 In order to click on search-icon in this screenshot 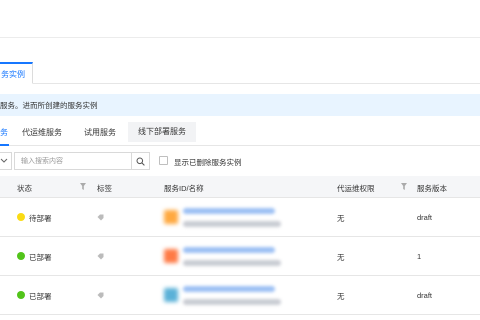, I will do `click(140, 161)`.